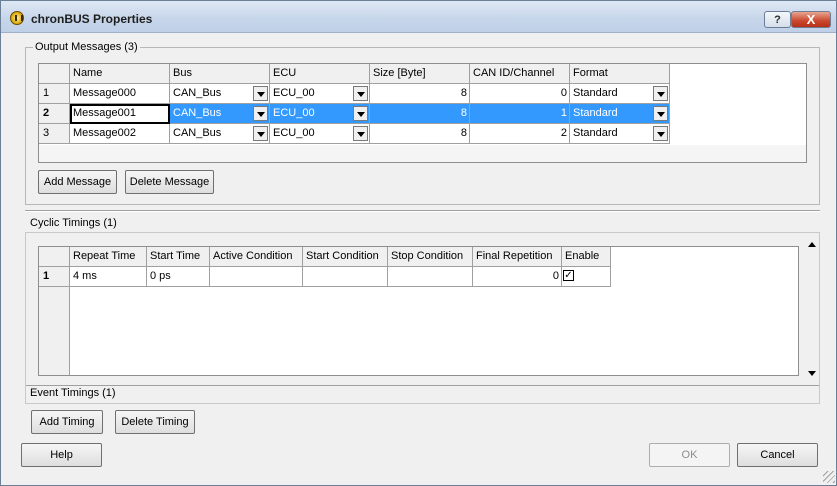  Describe the element at coordinates (108, 257) in the screenshot. I see `col-header-repeat-time: Repeat Time` at that location.